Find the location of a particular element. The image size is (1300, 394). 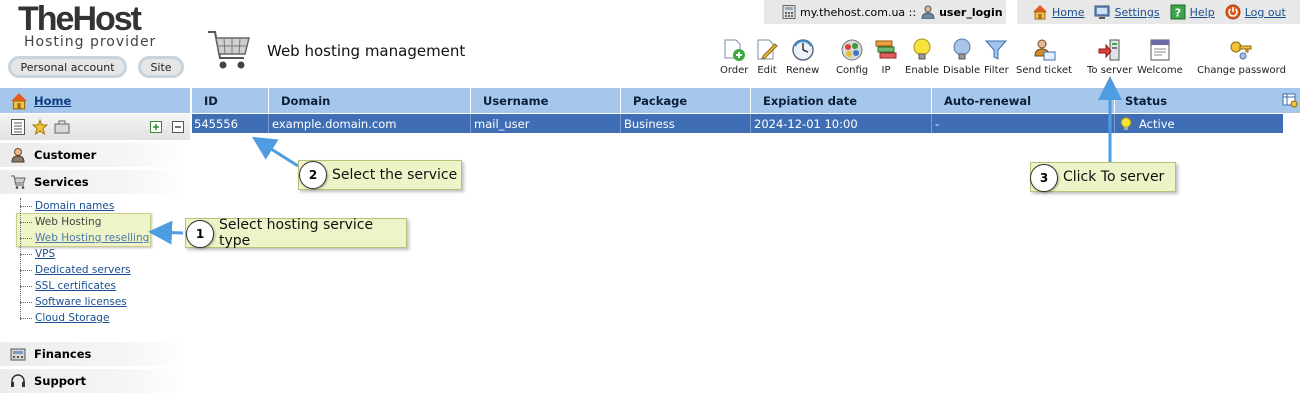

disable-label: Disable is located at coordinates (962, 70).